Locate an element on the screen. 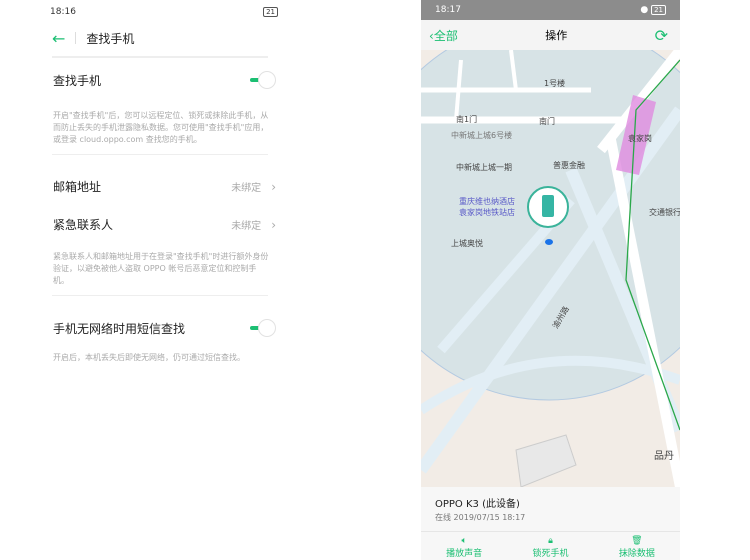  lock-icon: 🔒︎ is located at coordinates (550, 541).